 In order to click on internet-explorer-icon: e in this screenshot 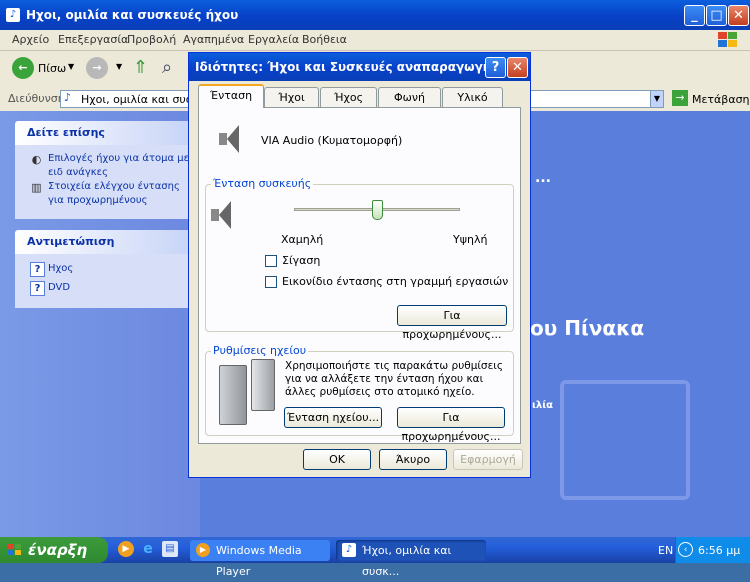, I will do `click(148, 549)`.